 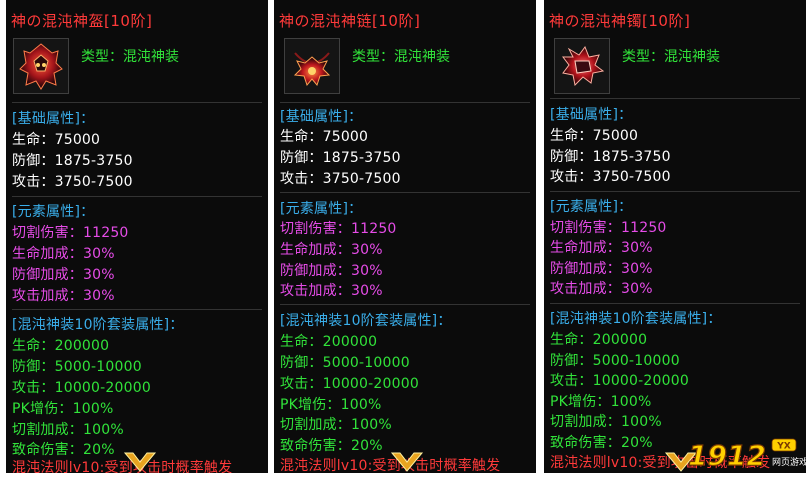 I want to click on watermark-number: 1912, so click(x=727, y=455).